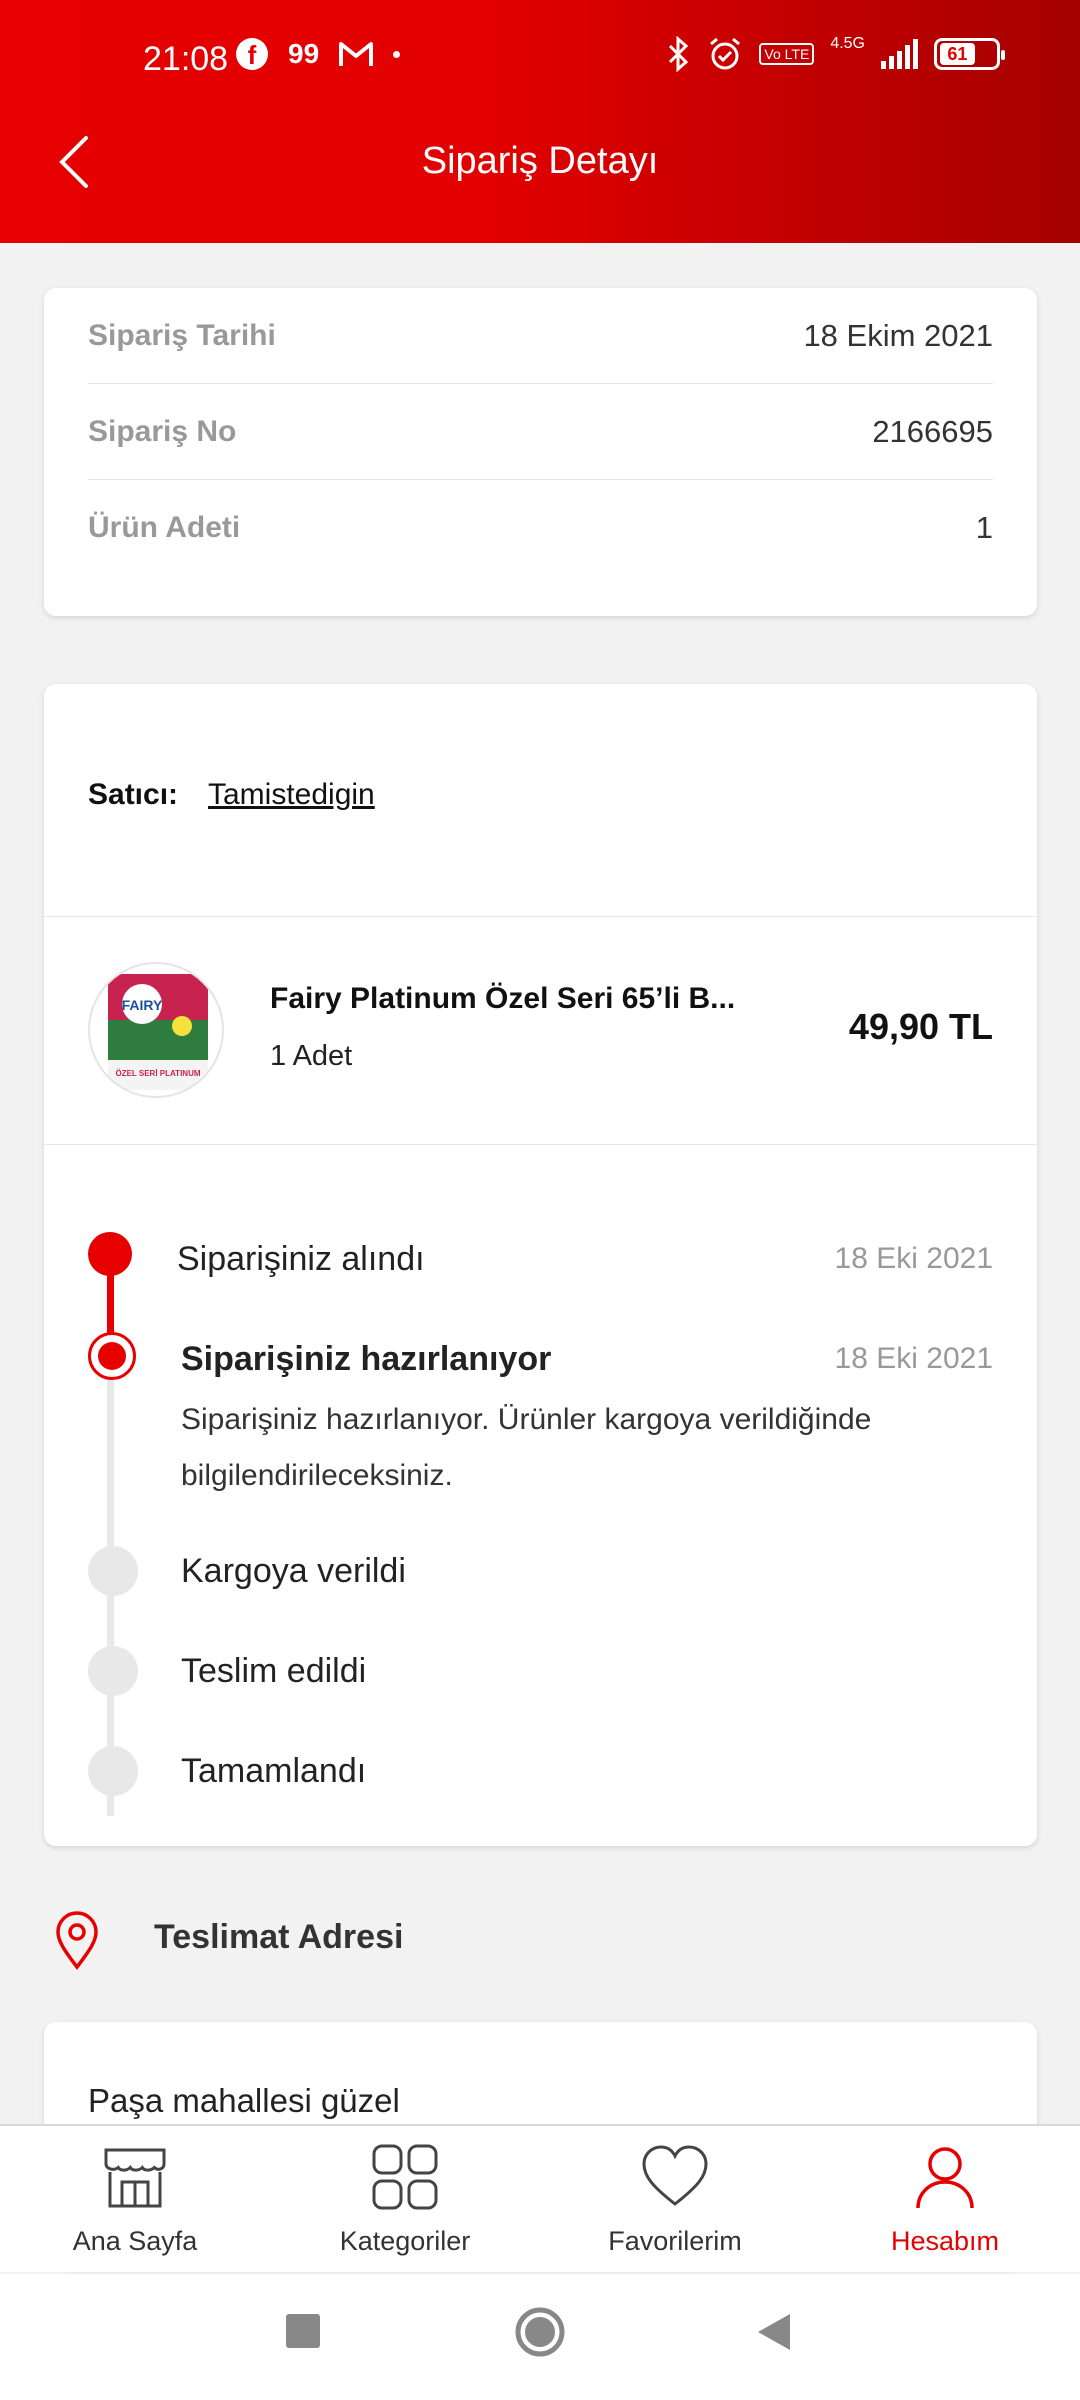 The image size is (1080, 2400). What do you see at coordinates (303, 2331) in the screenshot?
I see `recent-apps-icon` at bounding box center [303, 2331].